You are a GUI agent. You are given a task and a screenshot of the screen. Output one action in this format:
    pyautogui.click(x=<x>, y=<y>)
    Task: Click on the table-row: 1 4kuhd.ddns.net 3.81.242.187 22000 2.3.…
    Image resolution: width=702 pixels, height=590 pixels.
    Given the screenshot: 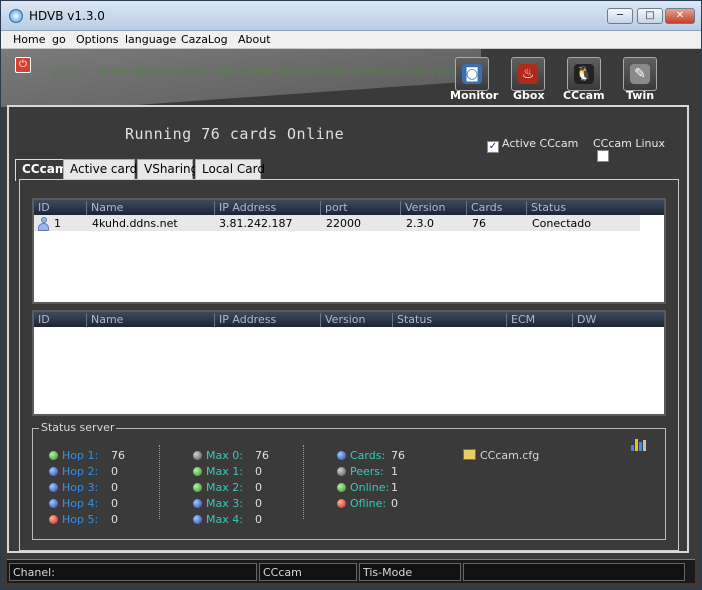 What is the action you would take?
    pyautogui.click(x=337, y=223)
    